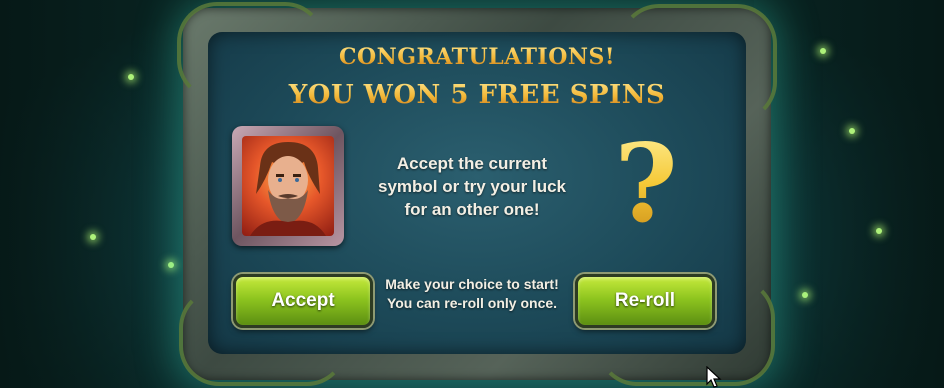  Describe the element at coordinates (714, 377) in the screenshot. I see `arrow-cursor-icon` at that location.